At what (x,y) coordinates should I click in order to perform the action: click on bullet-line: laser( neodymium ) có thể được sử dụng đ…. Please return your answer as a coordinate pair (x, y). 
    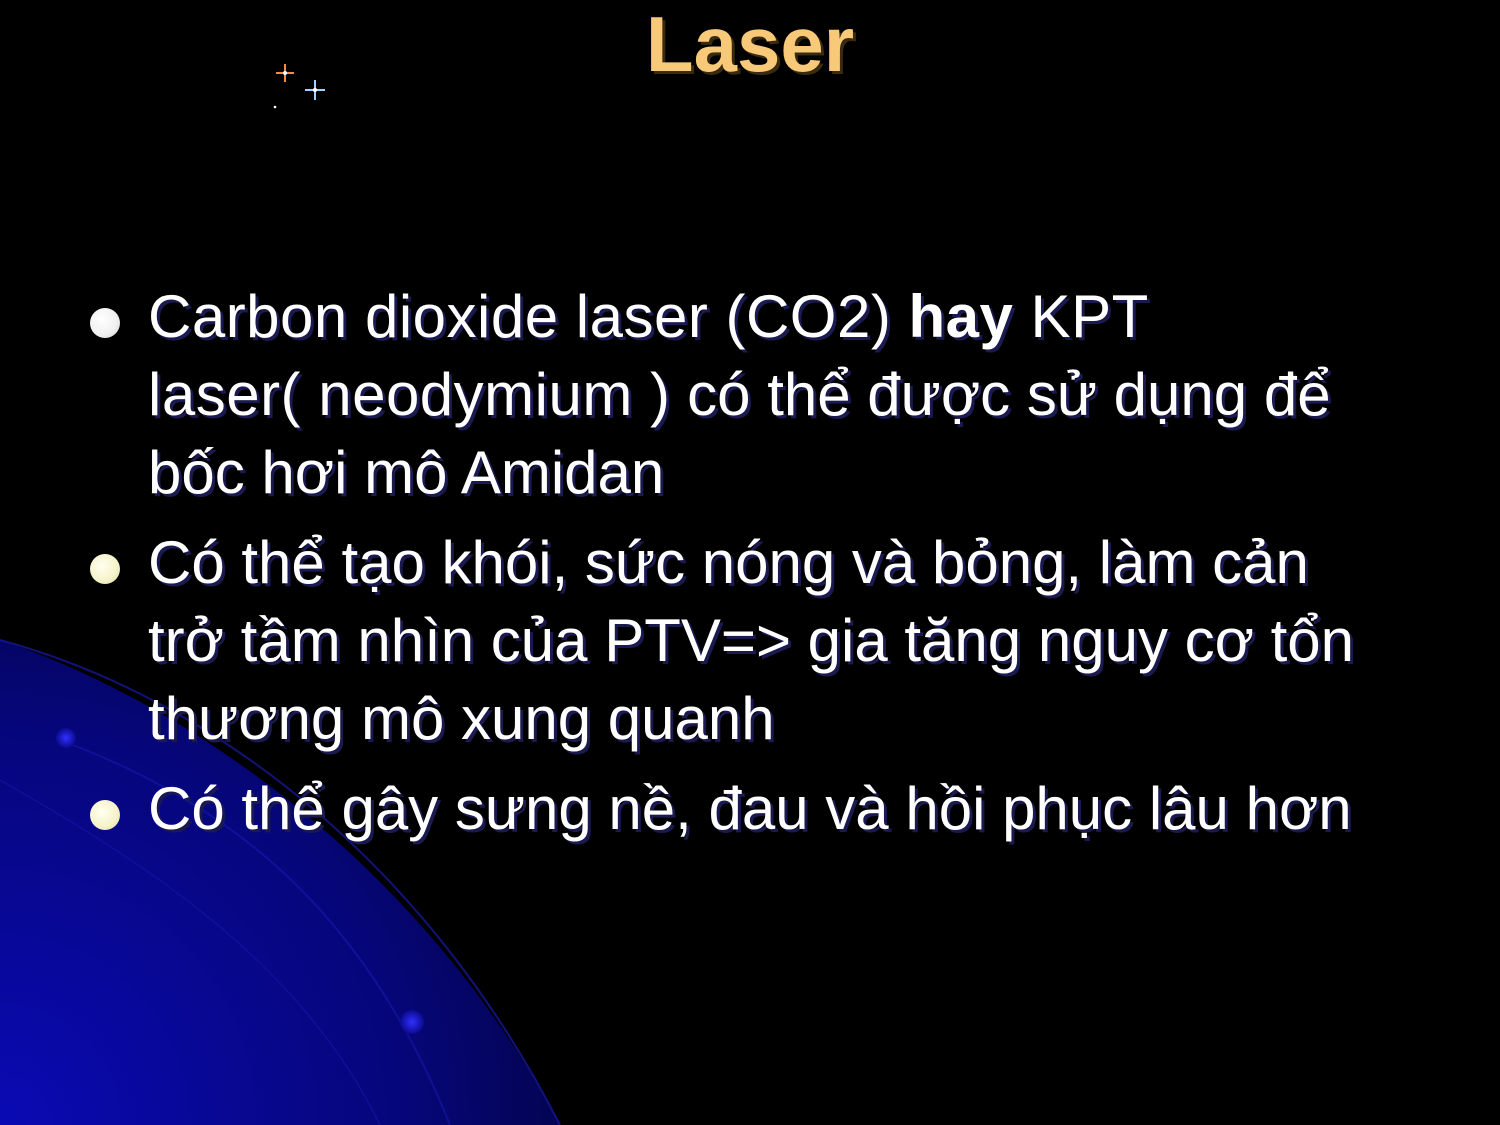
    Looking at the image, I should click on (739, 395).